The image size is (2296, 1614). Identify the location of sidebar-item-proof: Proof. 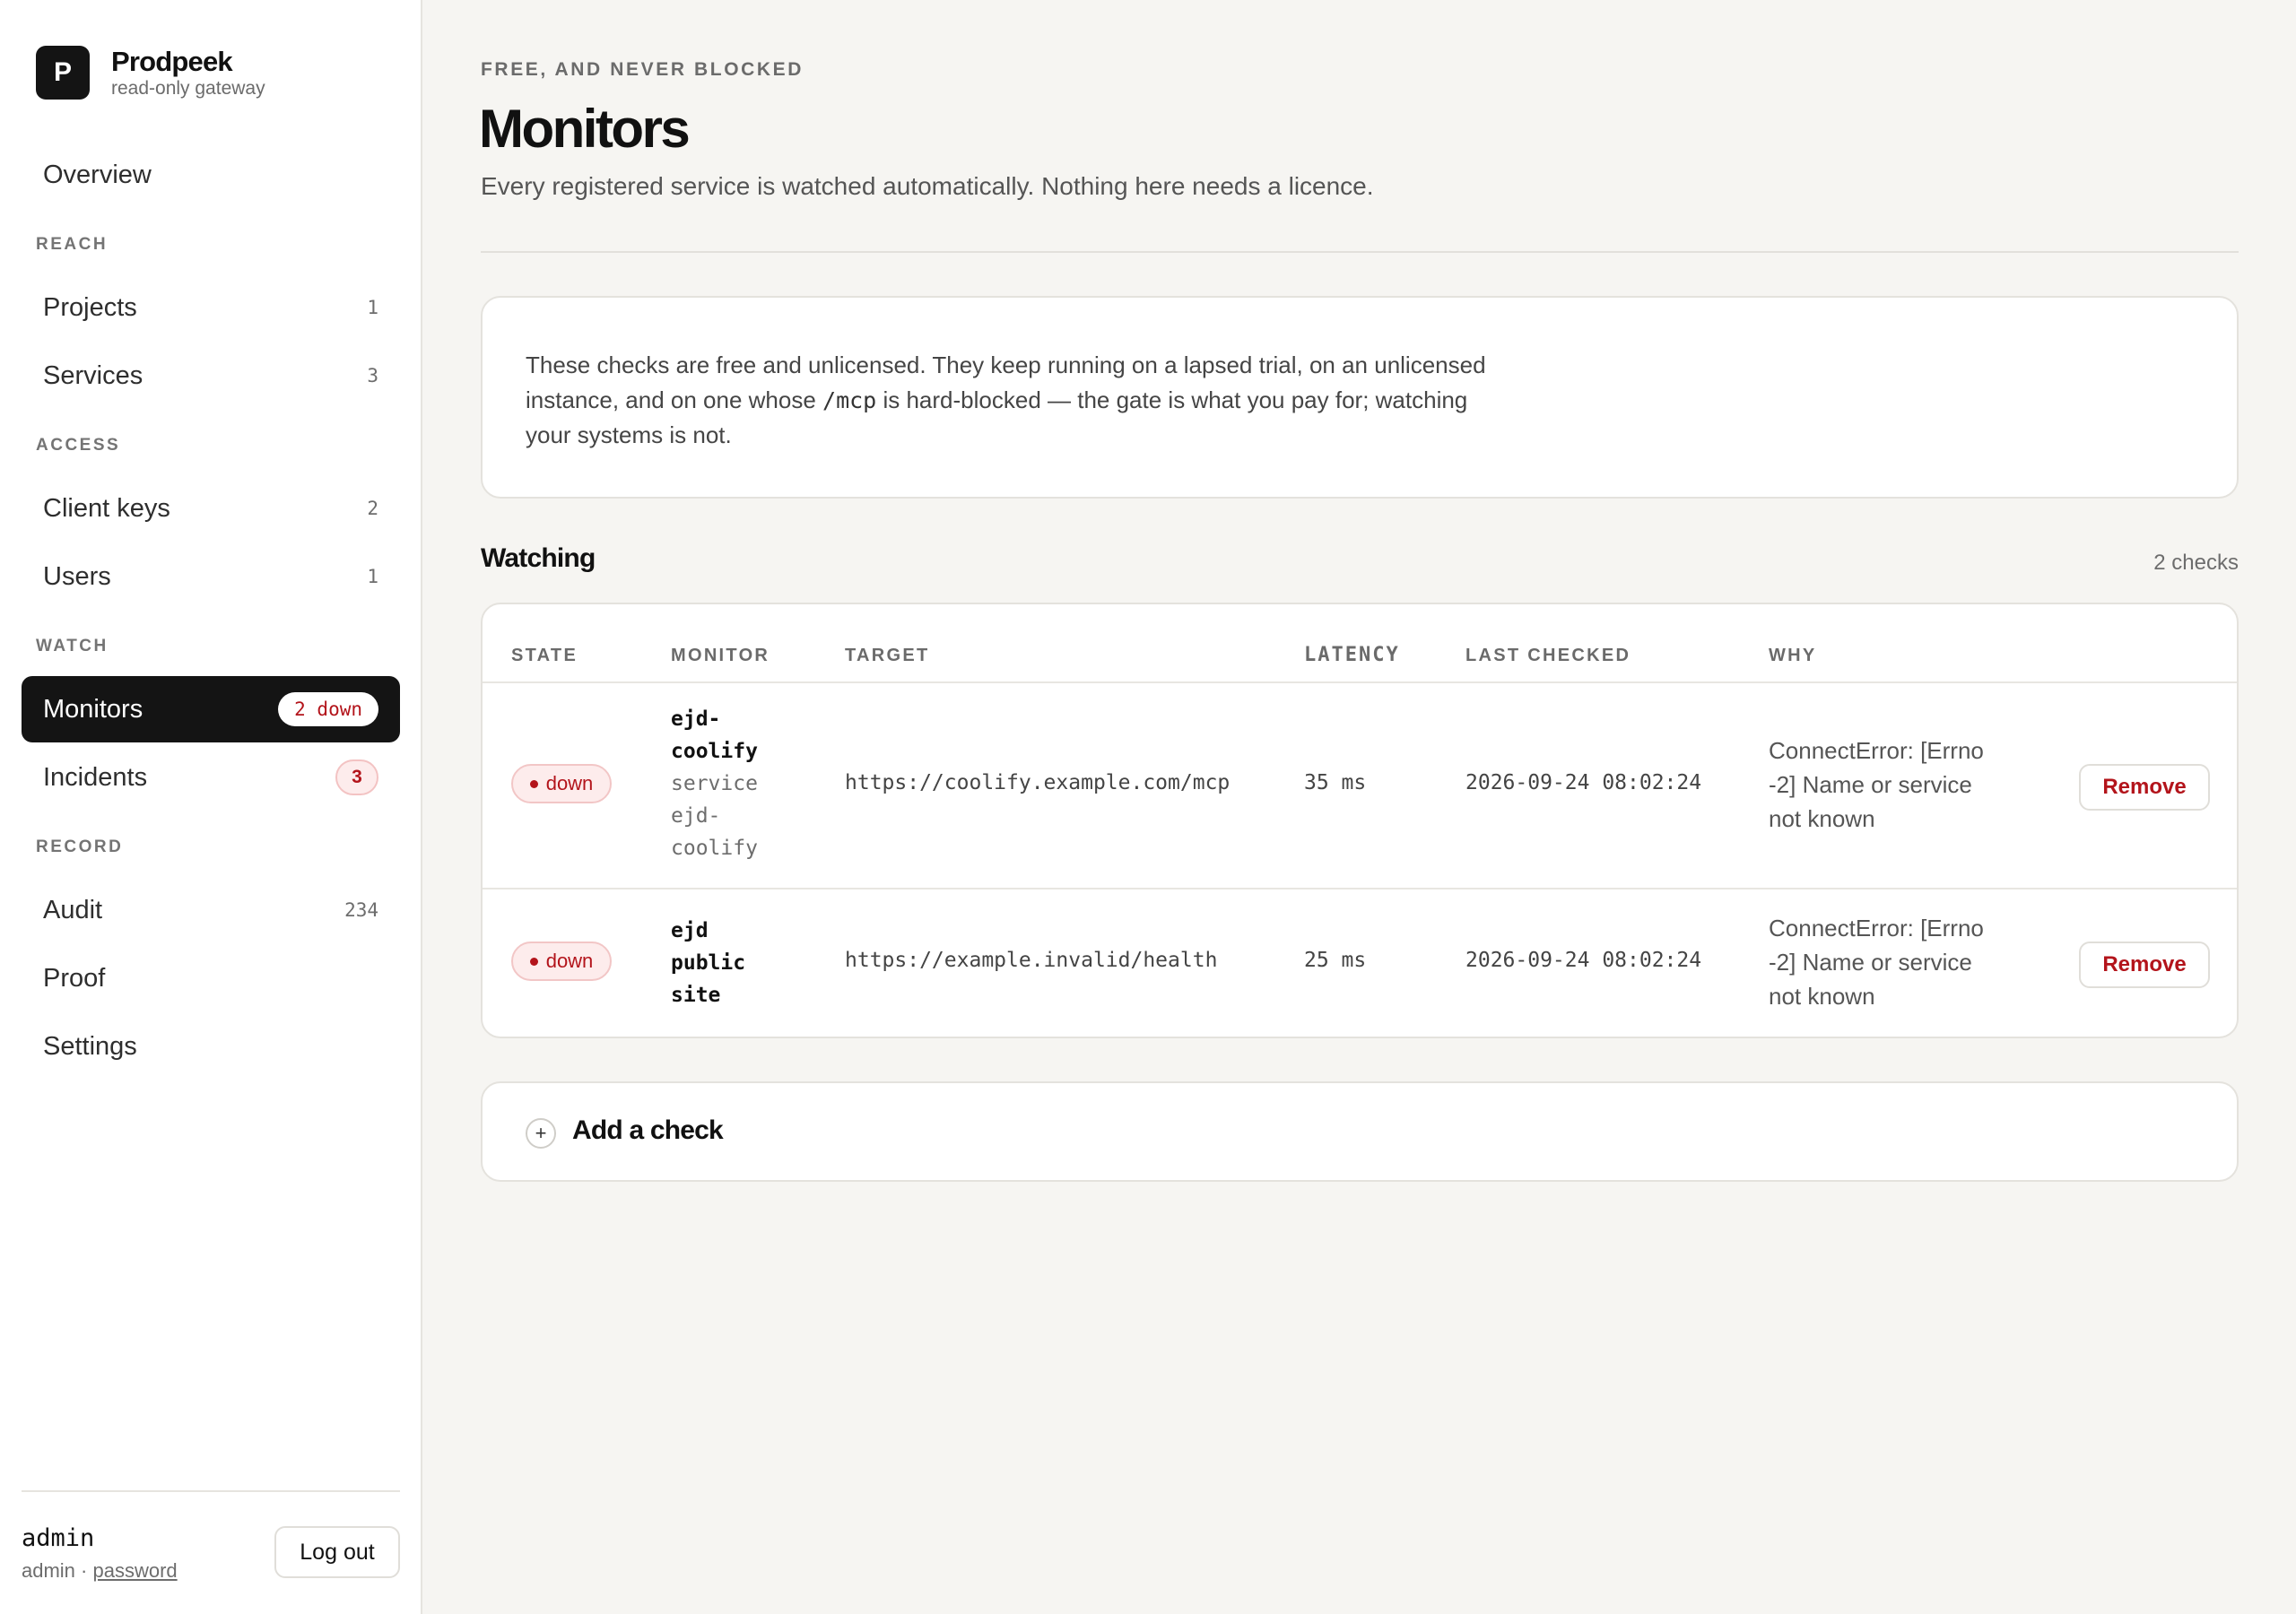
(211, 978).